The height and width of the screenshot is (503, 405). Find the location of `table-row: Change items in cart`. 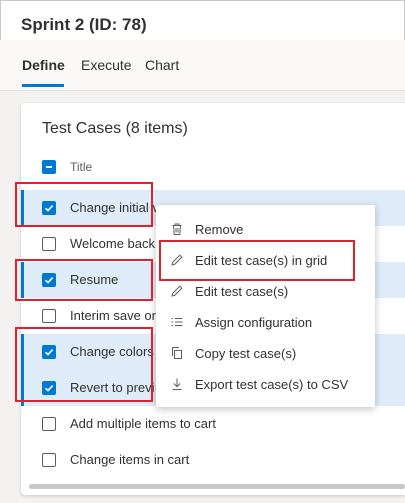

table-row: Change items in cart is located at coordinates (213, 460).